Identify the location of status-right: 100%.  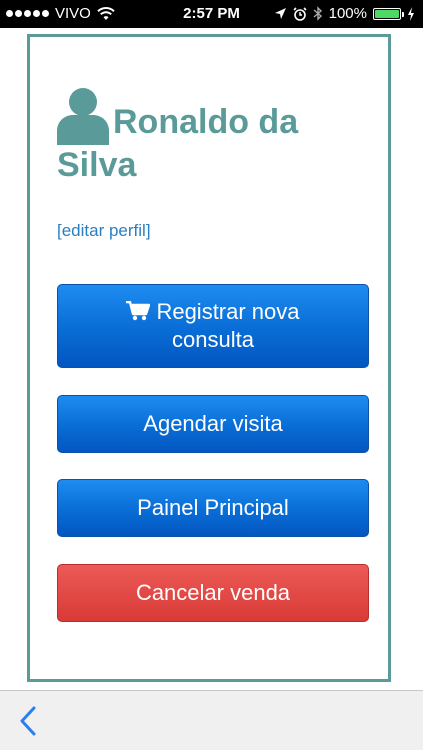
(344, 13).